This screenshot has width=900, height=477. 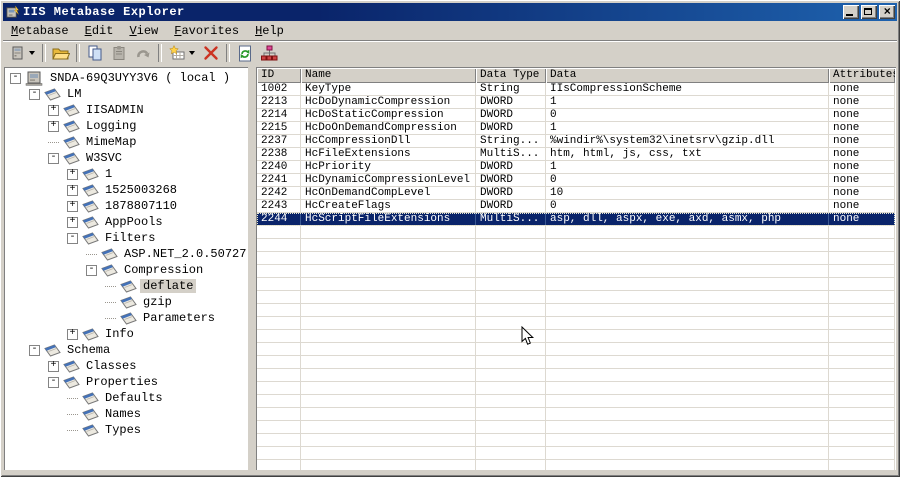 What do you see at coordinates (126, 174) in the screenshot?
I see `tree-item-1: +1` at bounding box center [126, 174].